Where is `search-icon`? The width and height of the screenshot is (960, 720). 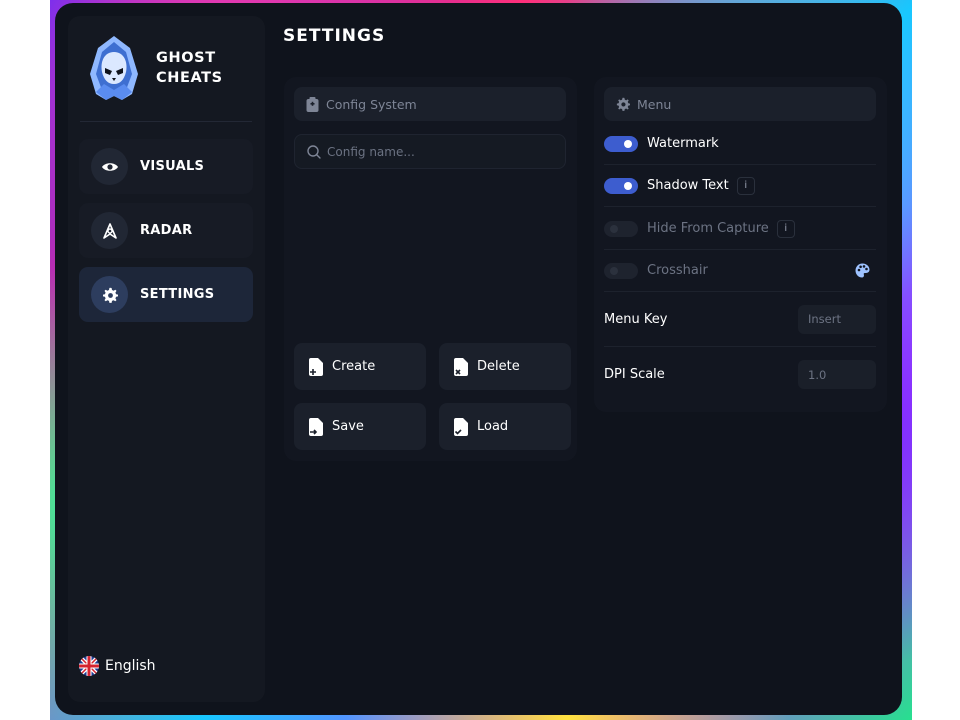
search-icon is located at coordinates (314, 151).